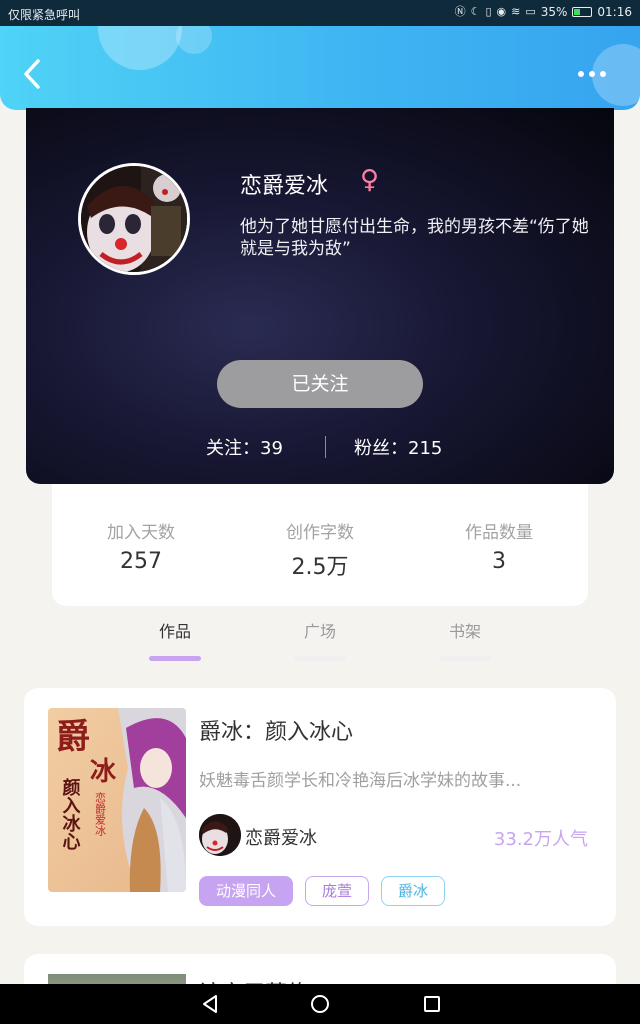 The image size is (640, 1024). Describe the element at coordinates (530, 11) in the screenshot. I see `sim-icon: ▭` at that location.